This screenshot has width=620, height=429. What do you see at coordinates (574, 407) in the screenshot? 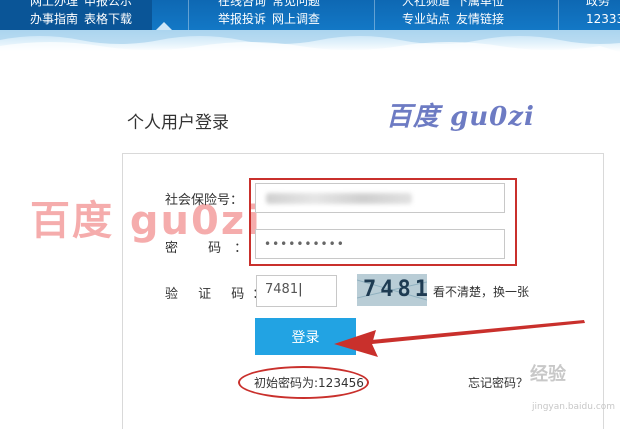
I see `jingyan-url: jingyan.baidu.com` at bounding box center [574, 407].